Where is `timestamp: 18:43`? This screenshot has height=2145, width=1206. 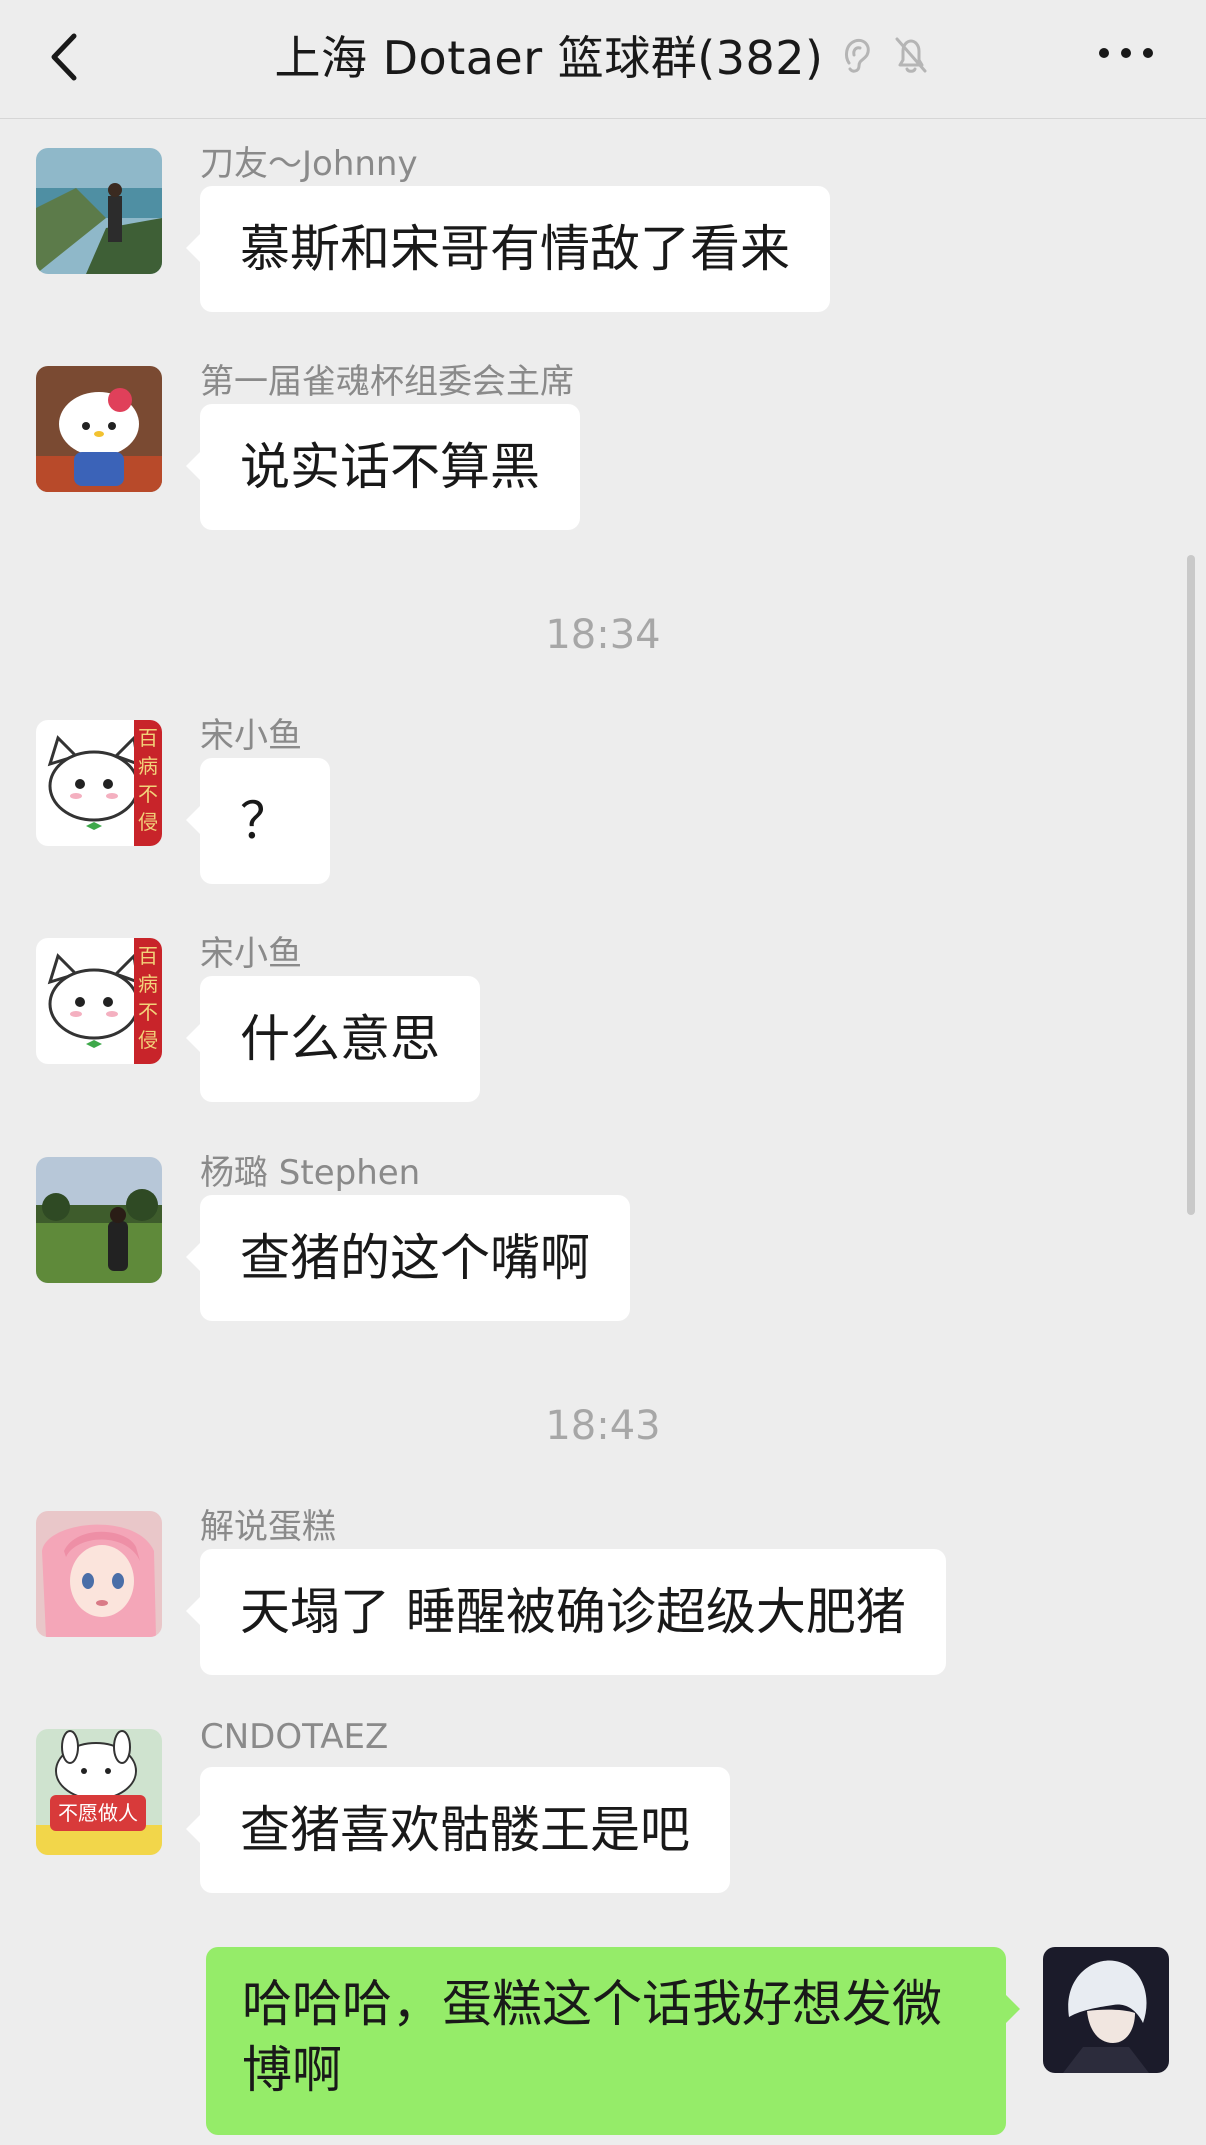
timestamp: 18:43 is located at coordinates (603, 1426).